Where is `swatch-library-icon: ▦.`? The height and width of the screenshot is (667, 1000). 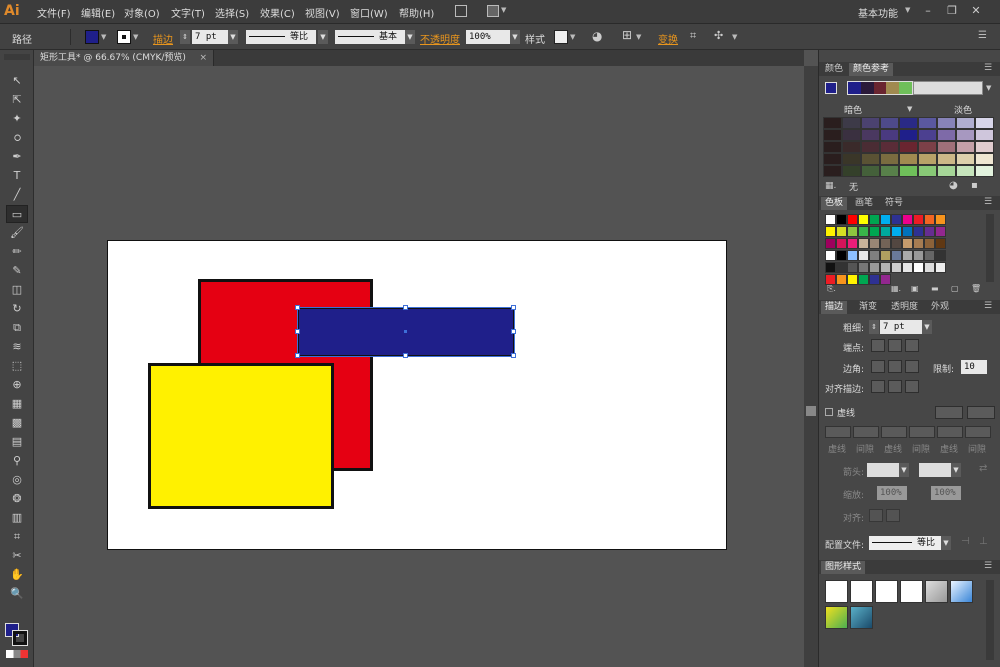 swatch-library-icon: ▦. is located at coordinates (830, 186).